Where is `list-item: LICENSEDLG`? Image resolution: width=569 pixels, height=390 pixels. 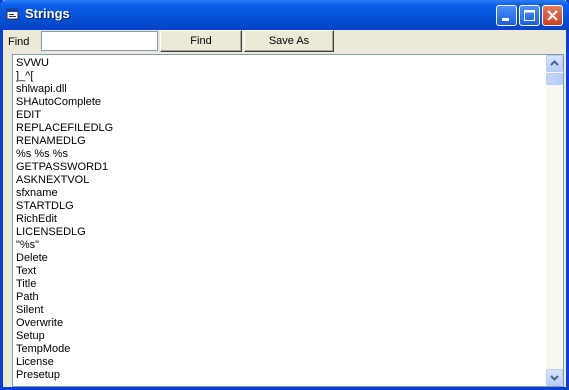
list-item: LICENSEDLG is located at coordinates (281, 232).